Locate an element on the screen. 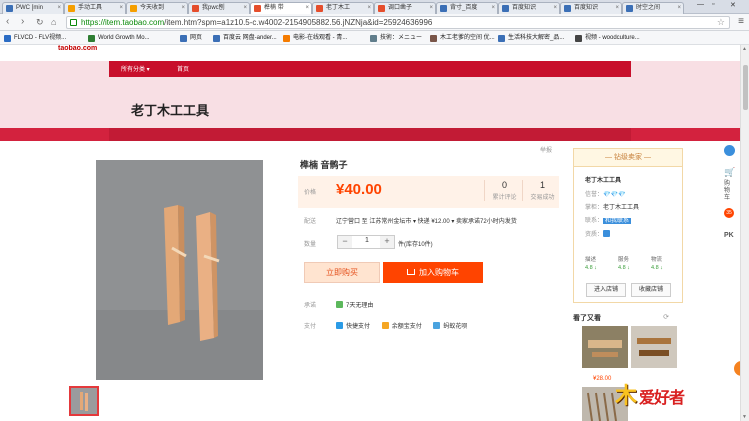 The image size is (749, 421). enter-shop-button: 进入店铺 is located at coordinates (606, 290).